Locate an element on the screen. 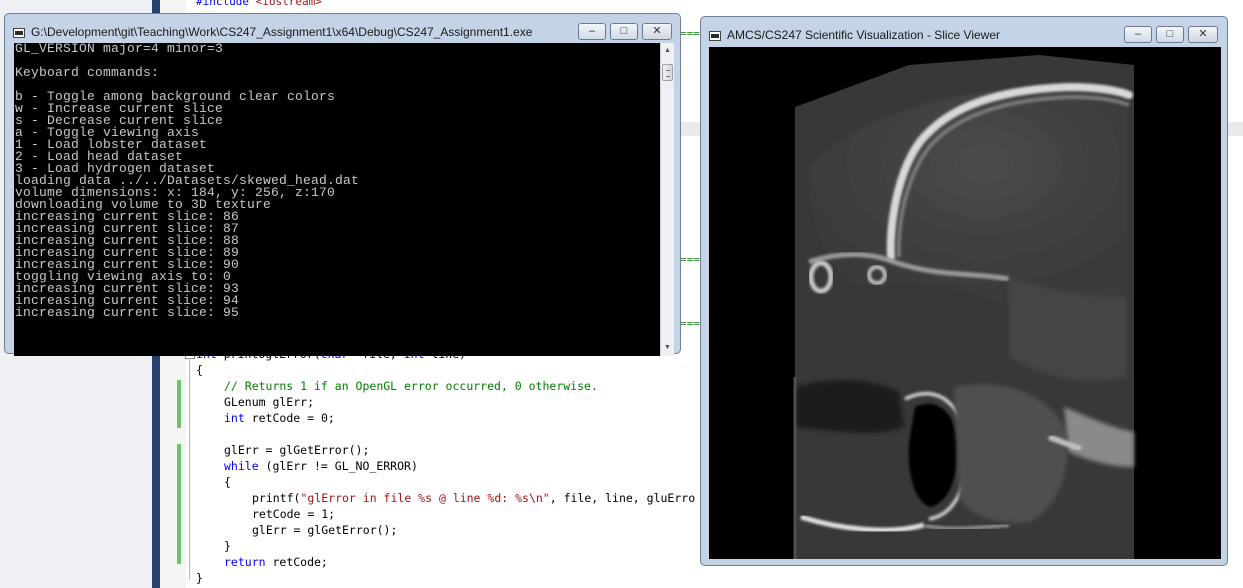  include-line: #include <iostream> is located at coordinates (259, 4).